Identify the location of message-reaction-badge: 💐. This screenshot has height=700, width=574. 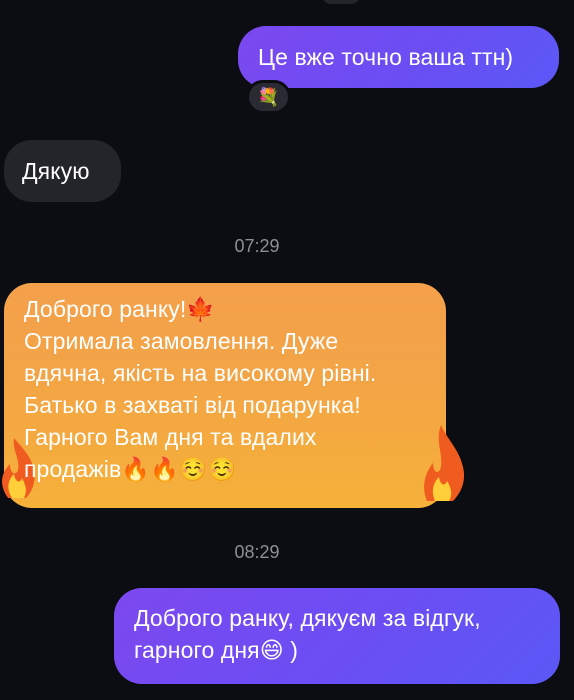
(268, 97).